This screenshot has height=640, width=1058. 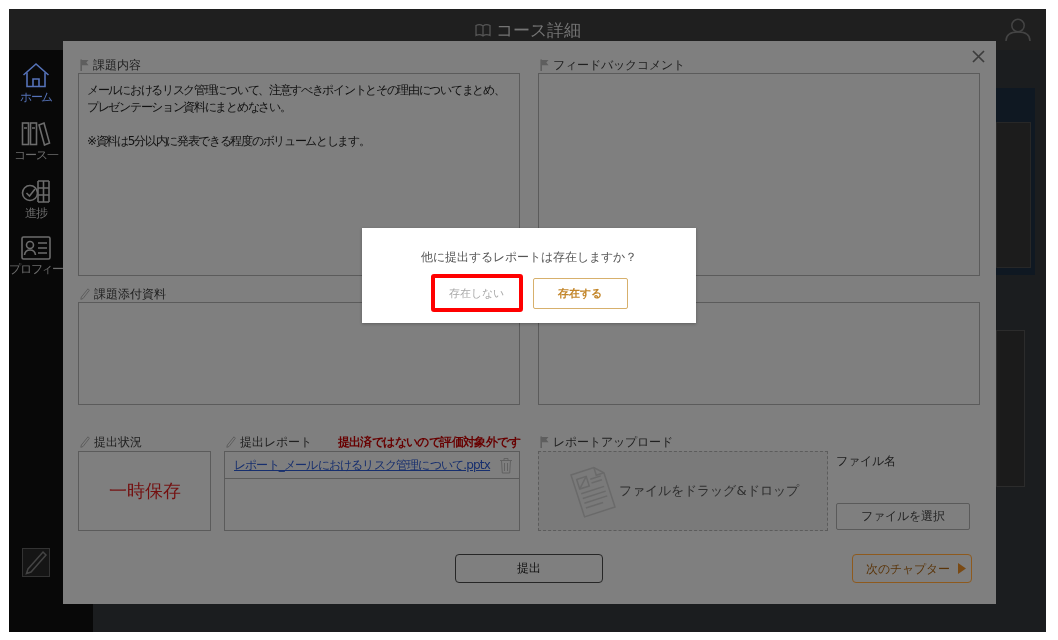 I want to click on play-icon, so click(x=962, y=568).